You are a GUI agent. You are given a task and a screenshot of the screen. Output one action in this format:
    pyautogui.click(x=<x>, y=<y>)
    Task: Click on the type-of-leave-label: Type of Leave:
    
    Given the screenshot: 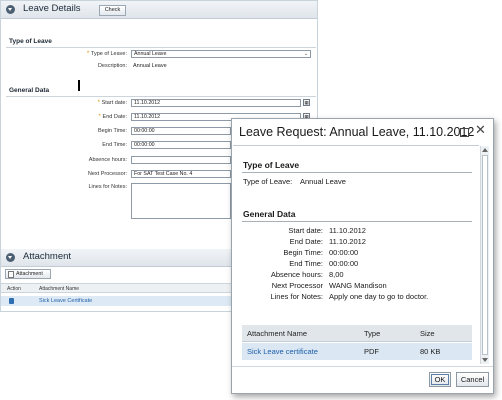 What is the action you would take?
    pyautogui.click(x=268, y=181)
    